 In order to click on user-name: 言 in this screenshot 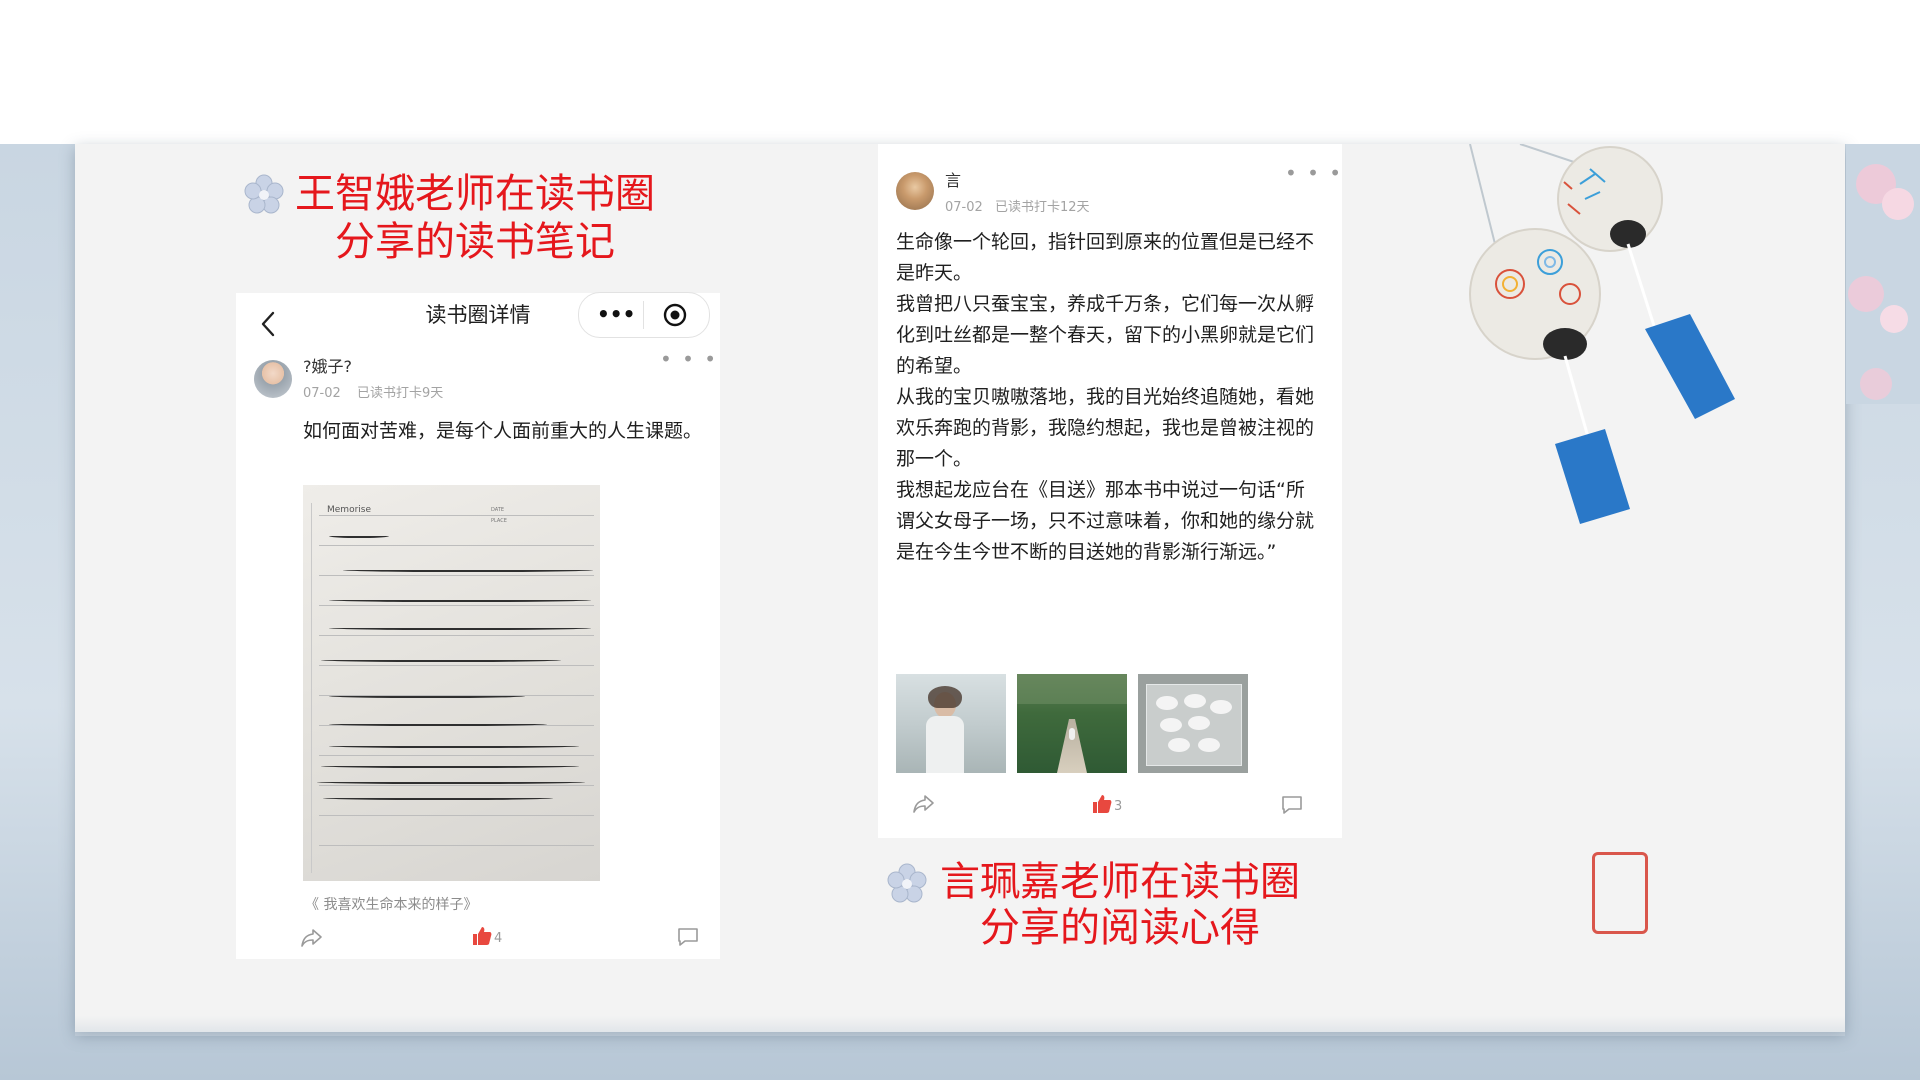, I will do `click(953, 181)`.